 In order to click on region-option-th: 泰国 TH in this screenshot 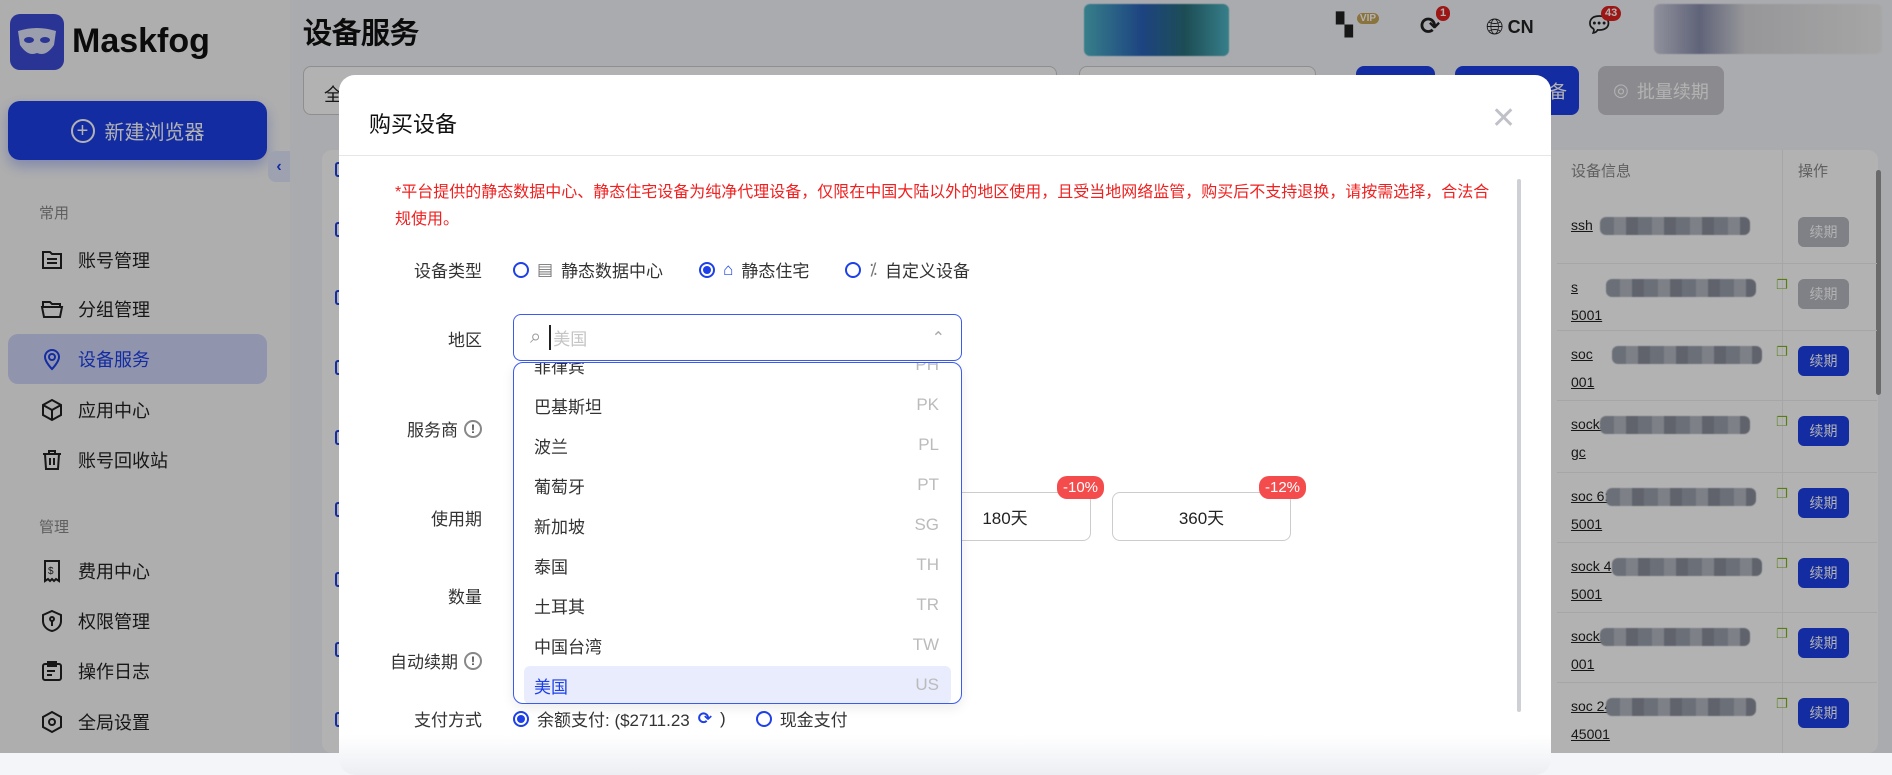, I will do `click(737, 565)`.